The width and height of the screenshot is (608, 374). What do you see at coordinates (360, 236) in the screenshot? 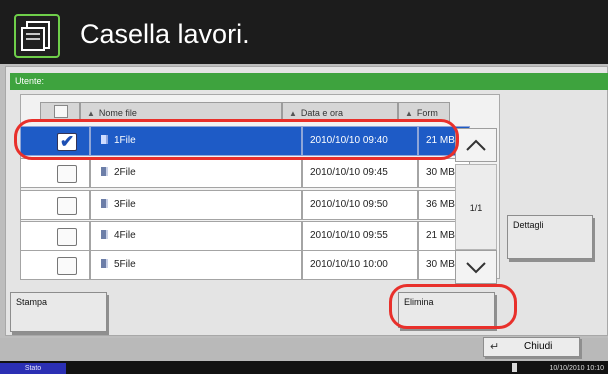
I see `date-cell: 2010/10/10 09:55` at bounding box center [360, 236].